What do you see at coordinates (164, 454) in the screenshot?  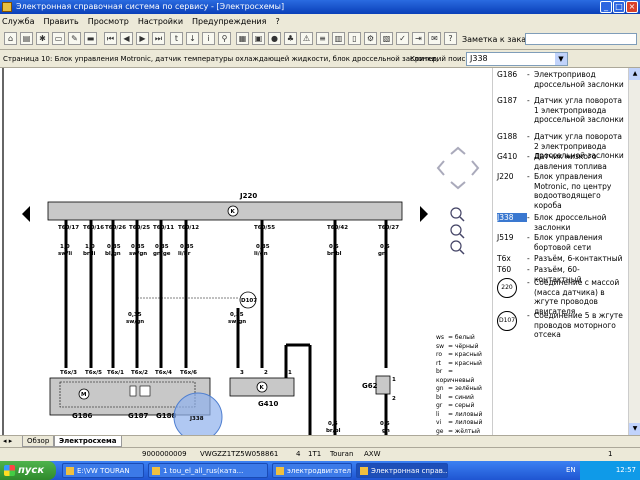 I see `status-order: 9000000009` at bounding box center [164, 454].